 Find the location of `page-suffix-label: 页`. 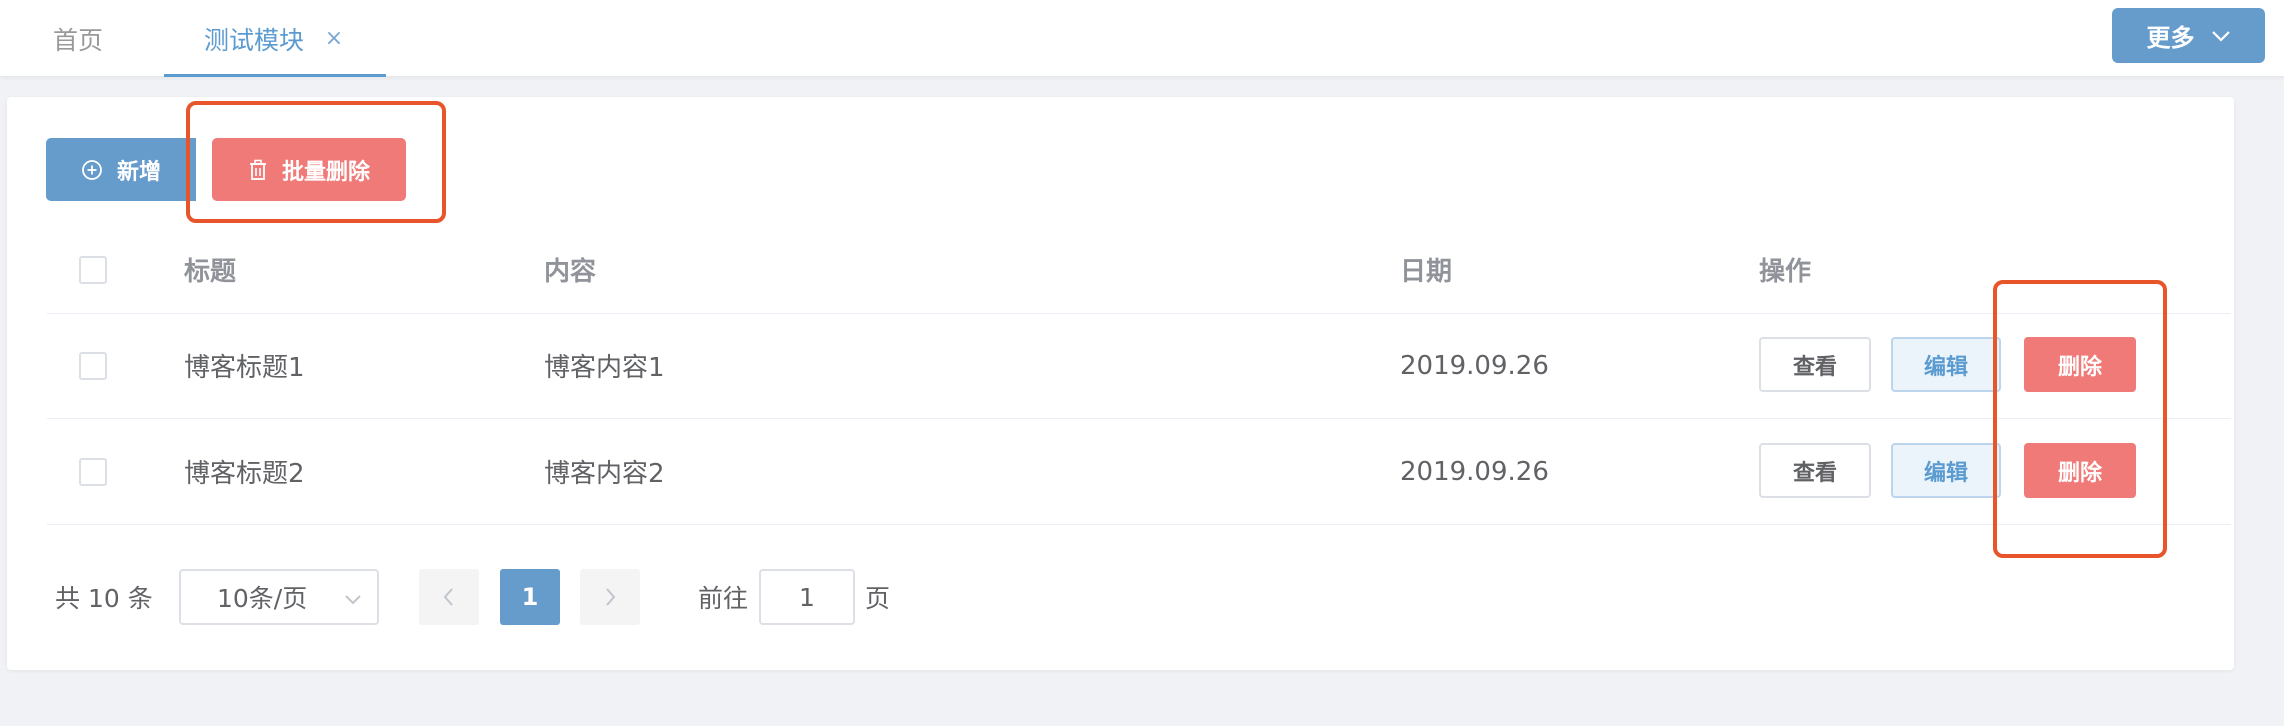

page-suffix-label: 页 is located at coordinates (878, 598).